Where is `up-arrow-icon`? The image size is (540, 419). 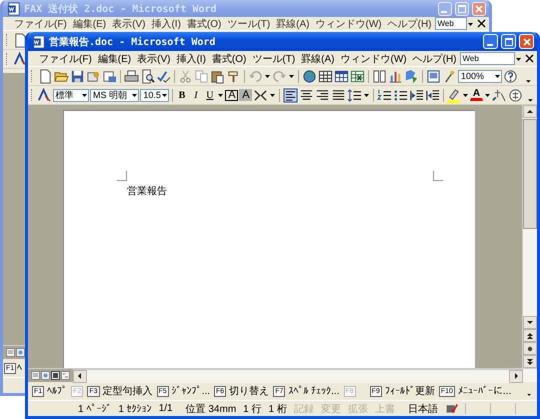 up-arrow-icon is located at coordinates (530, 112).